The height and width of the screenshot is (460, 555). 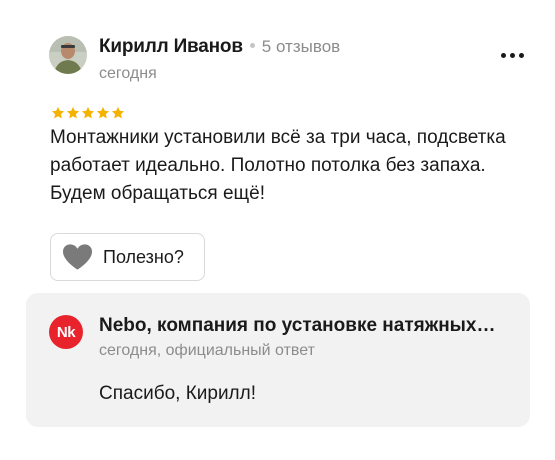 I want to click on avatar, so click(x=68, y=55).